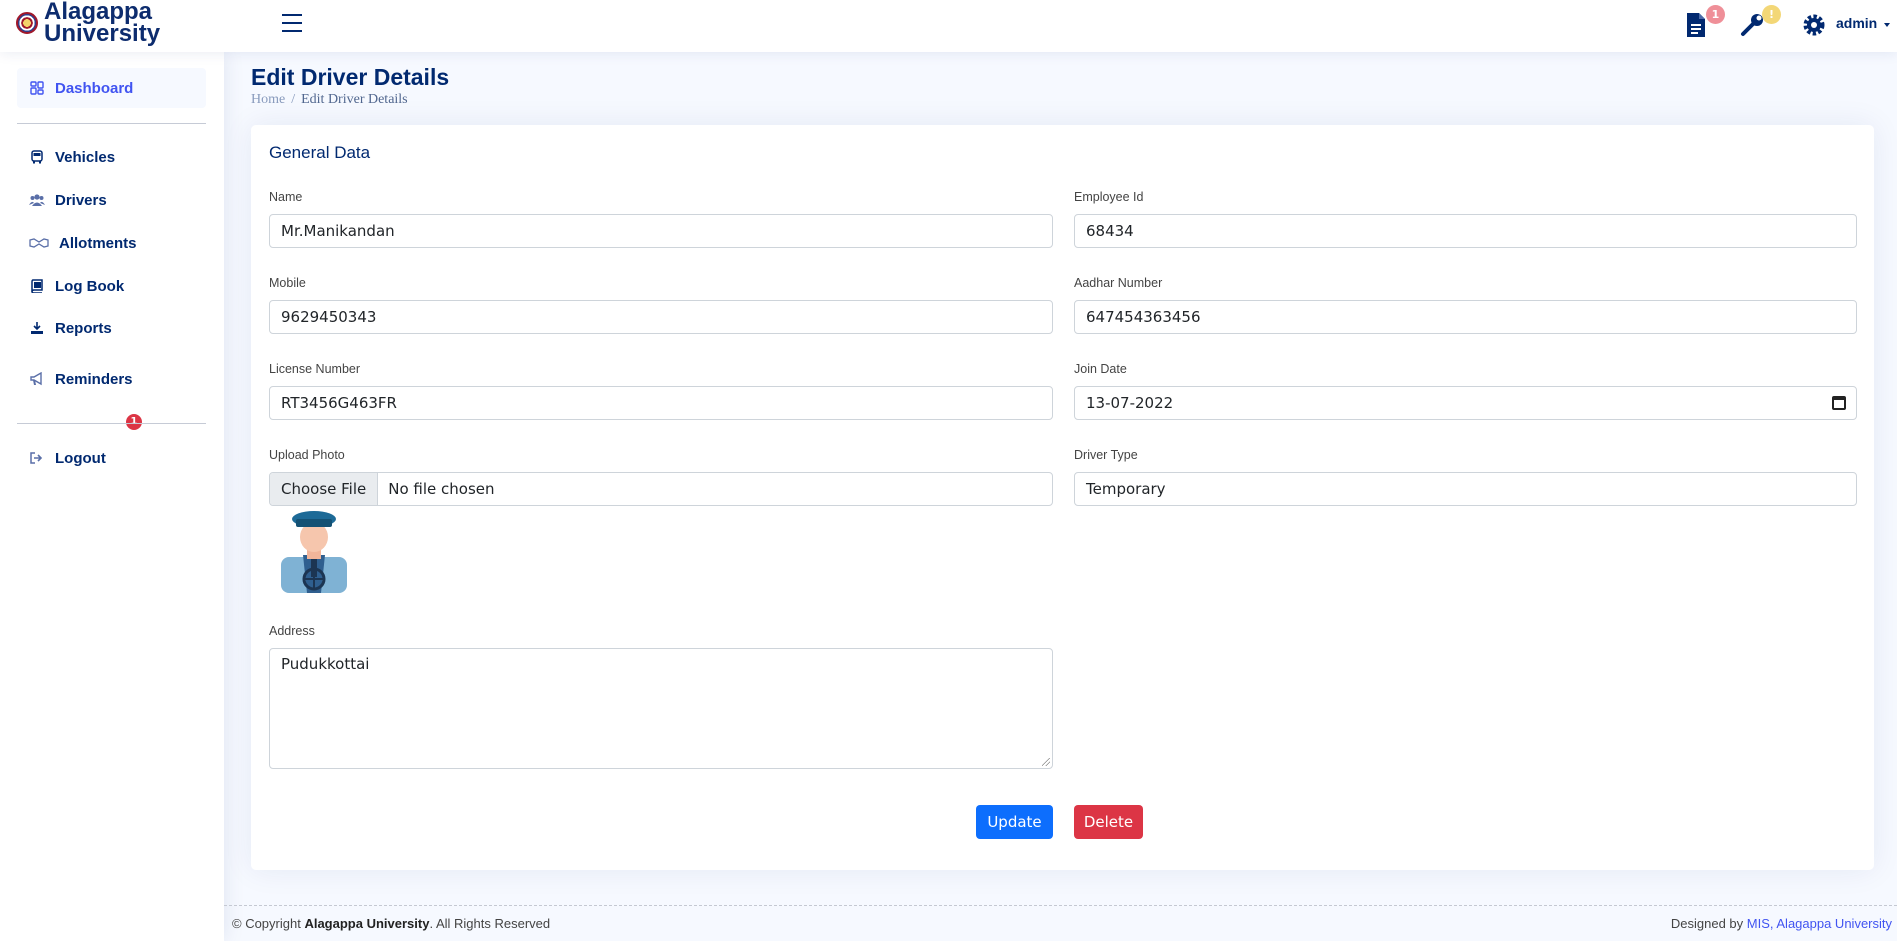  I want to click on sidebar-item-drivers: Drivers, so click(111, 200).